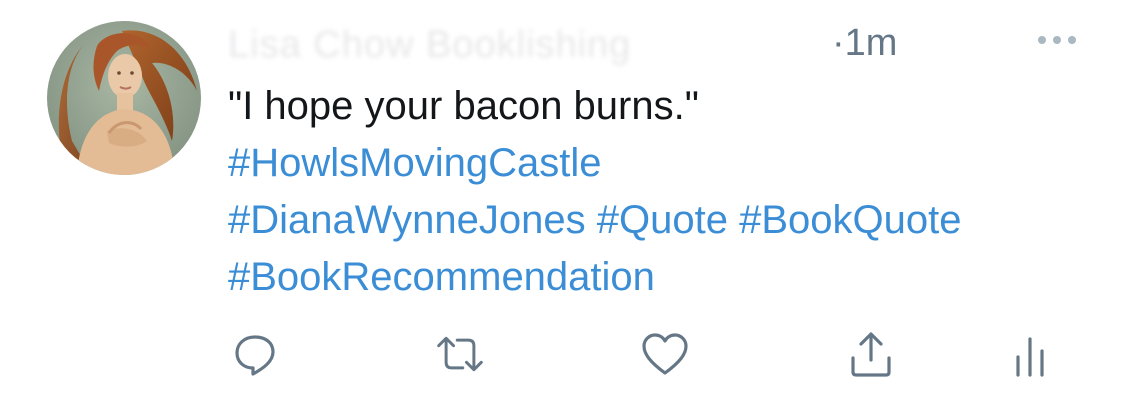 This screenshot has width=1123, height=400. Describe the element at coordinates (414, 163) in the screenshot. I see `hashtag-link: #HowlsMovingCastle` at that location.